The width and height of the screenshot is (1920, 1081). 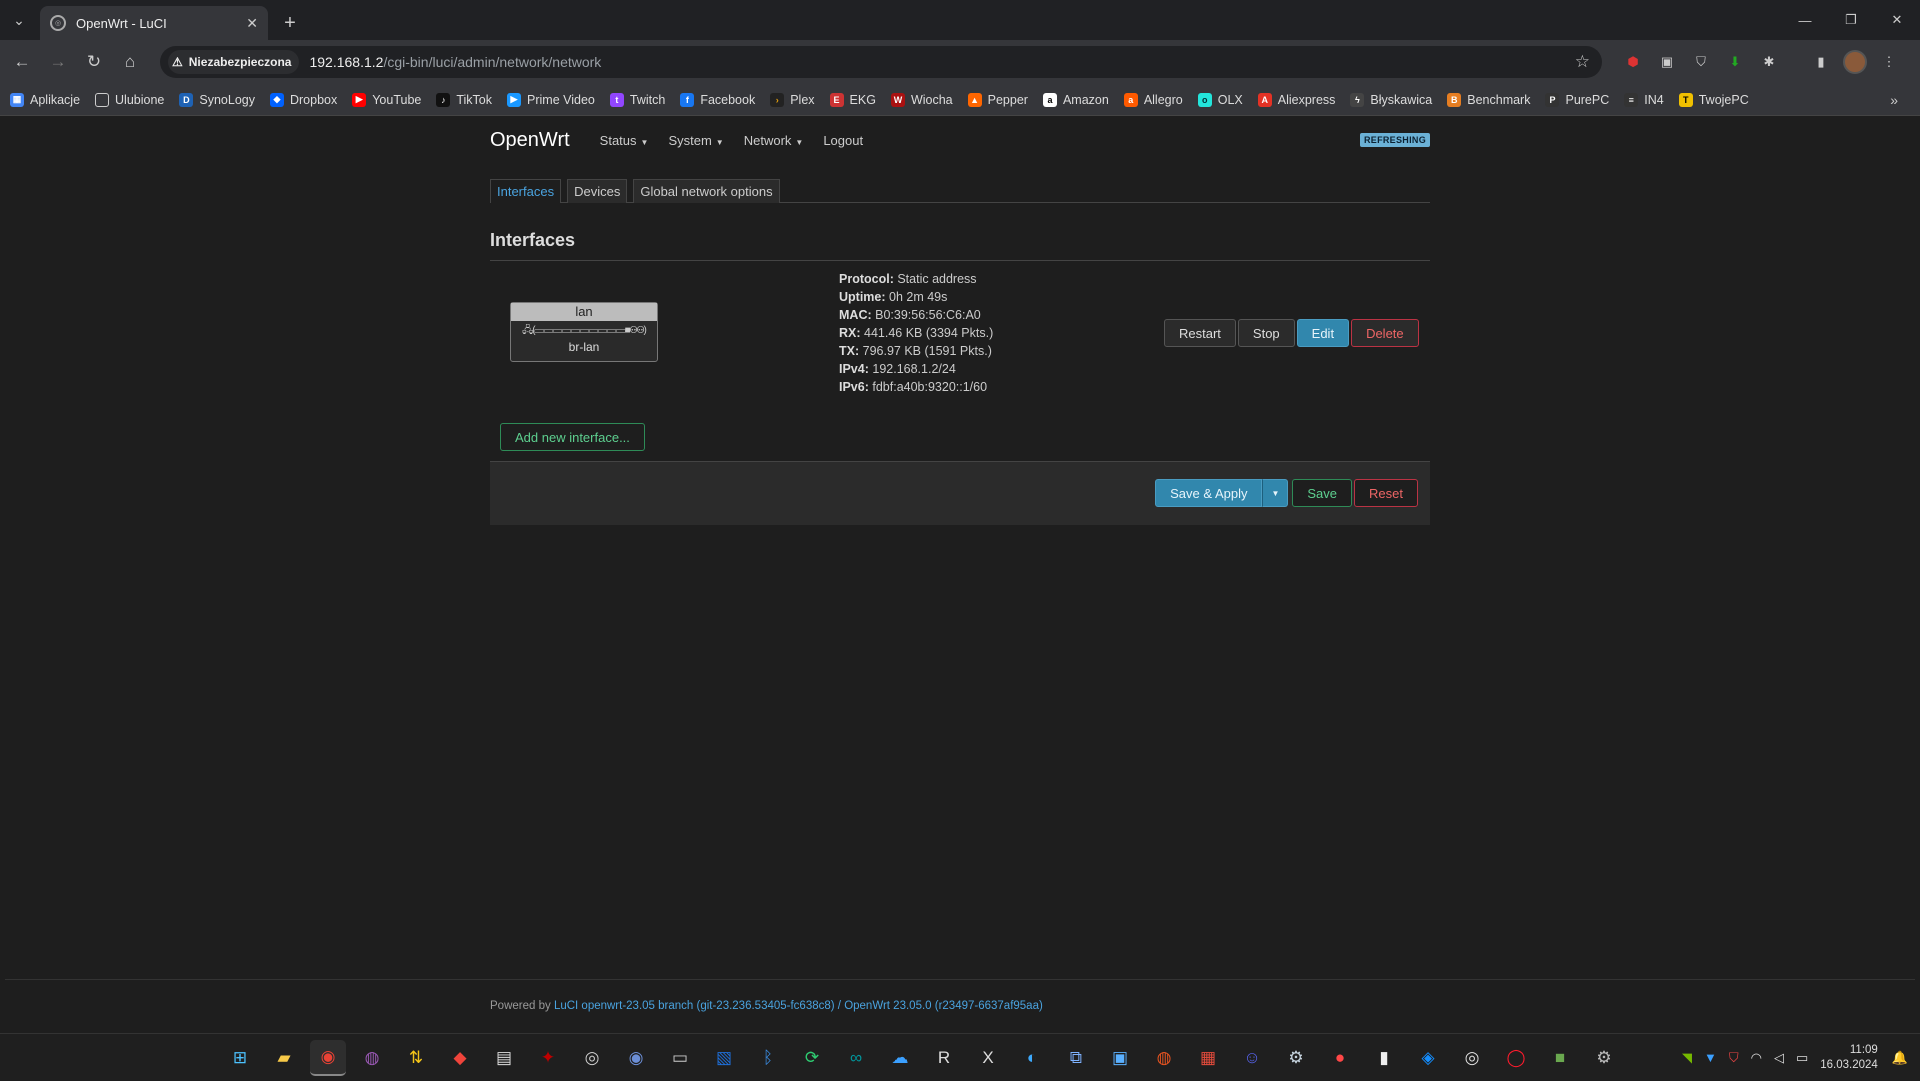 I want to click on chromium-icon: ◐, so click(x=1032, y=1058).